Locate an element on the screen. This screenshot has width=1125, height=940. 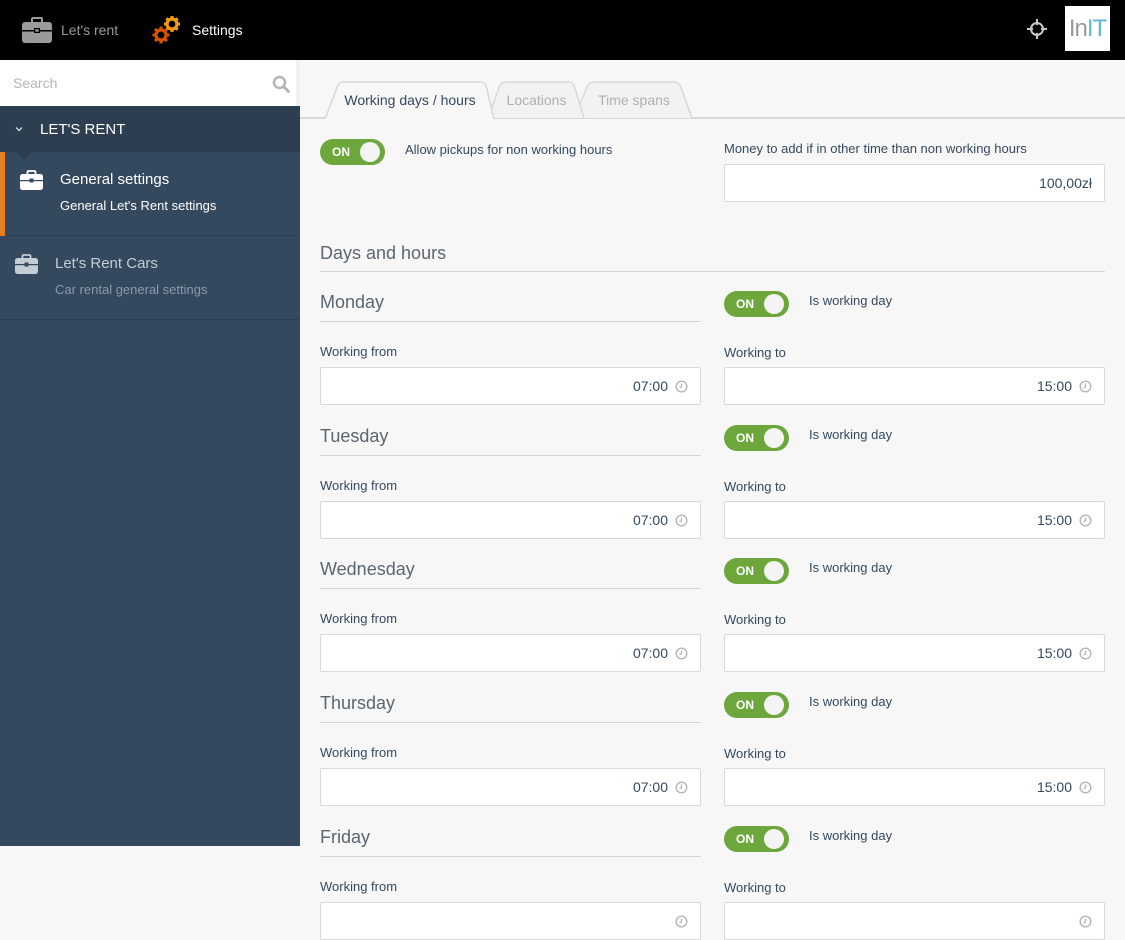
money-field is located at coordinates (914, 183).